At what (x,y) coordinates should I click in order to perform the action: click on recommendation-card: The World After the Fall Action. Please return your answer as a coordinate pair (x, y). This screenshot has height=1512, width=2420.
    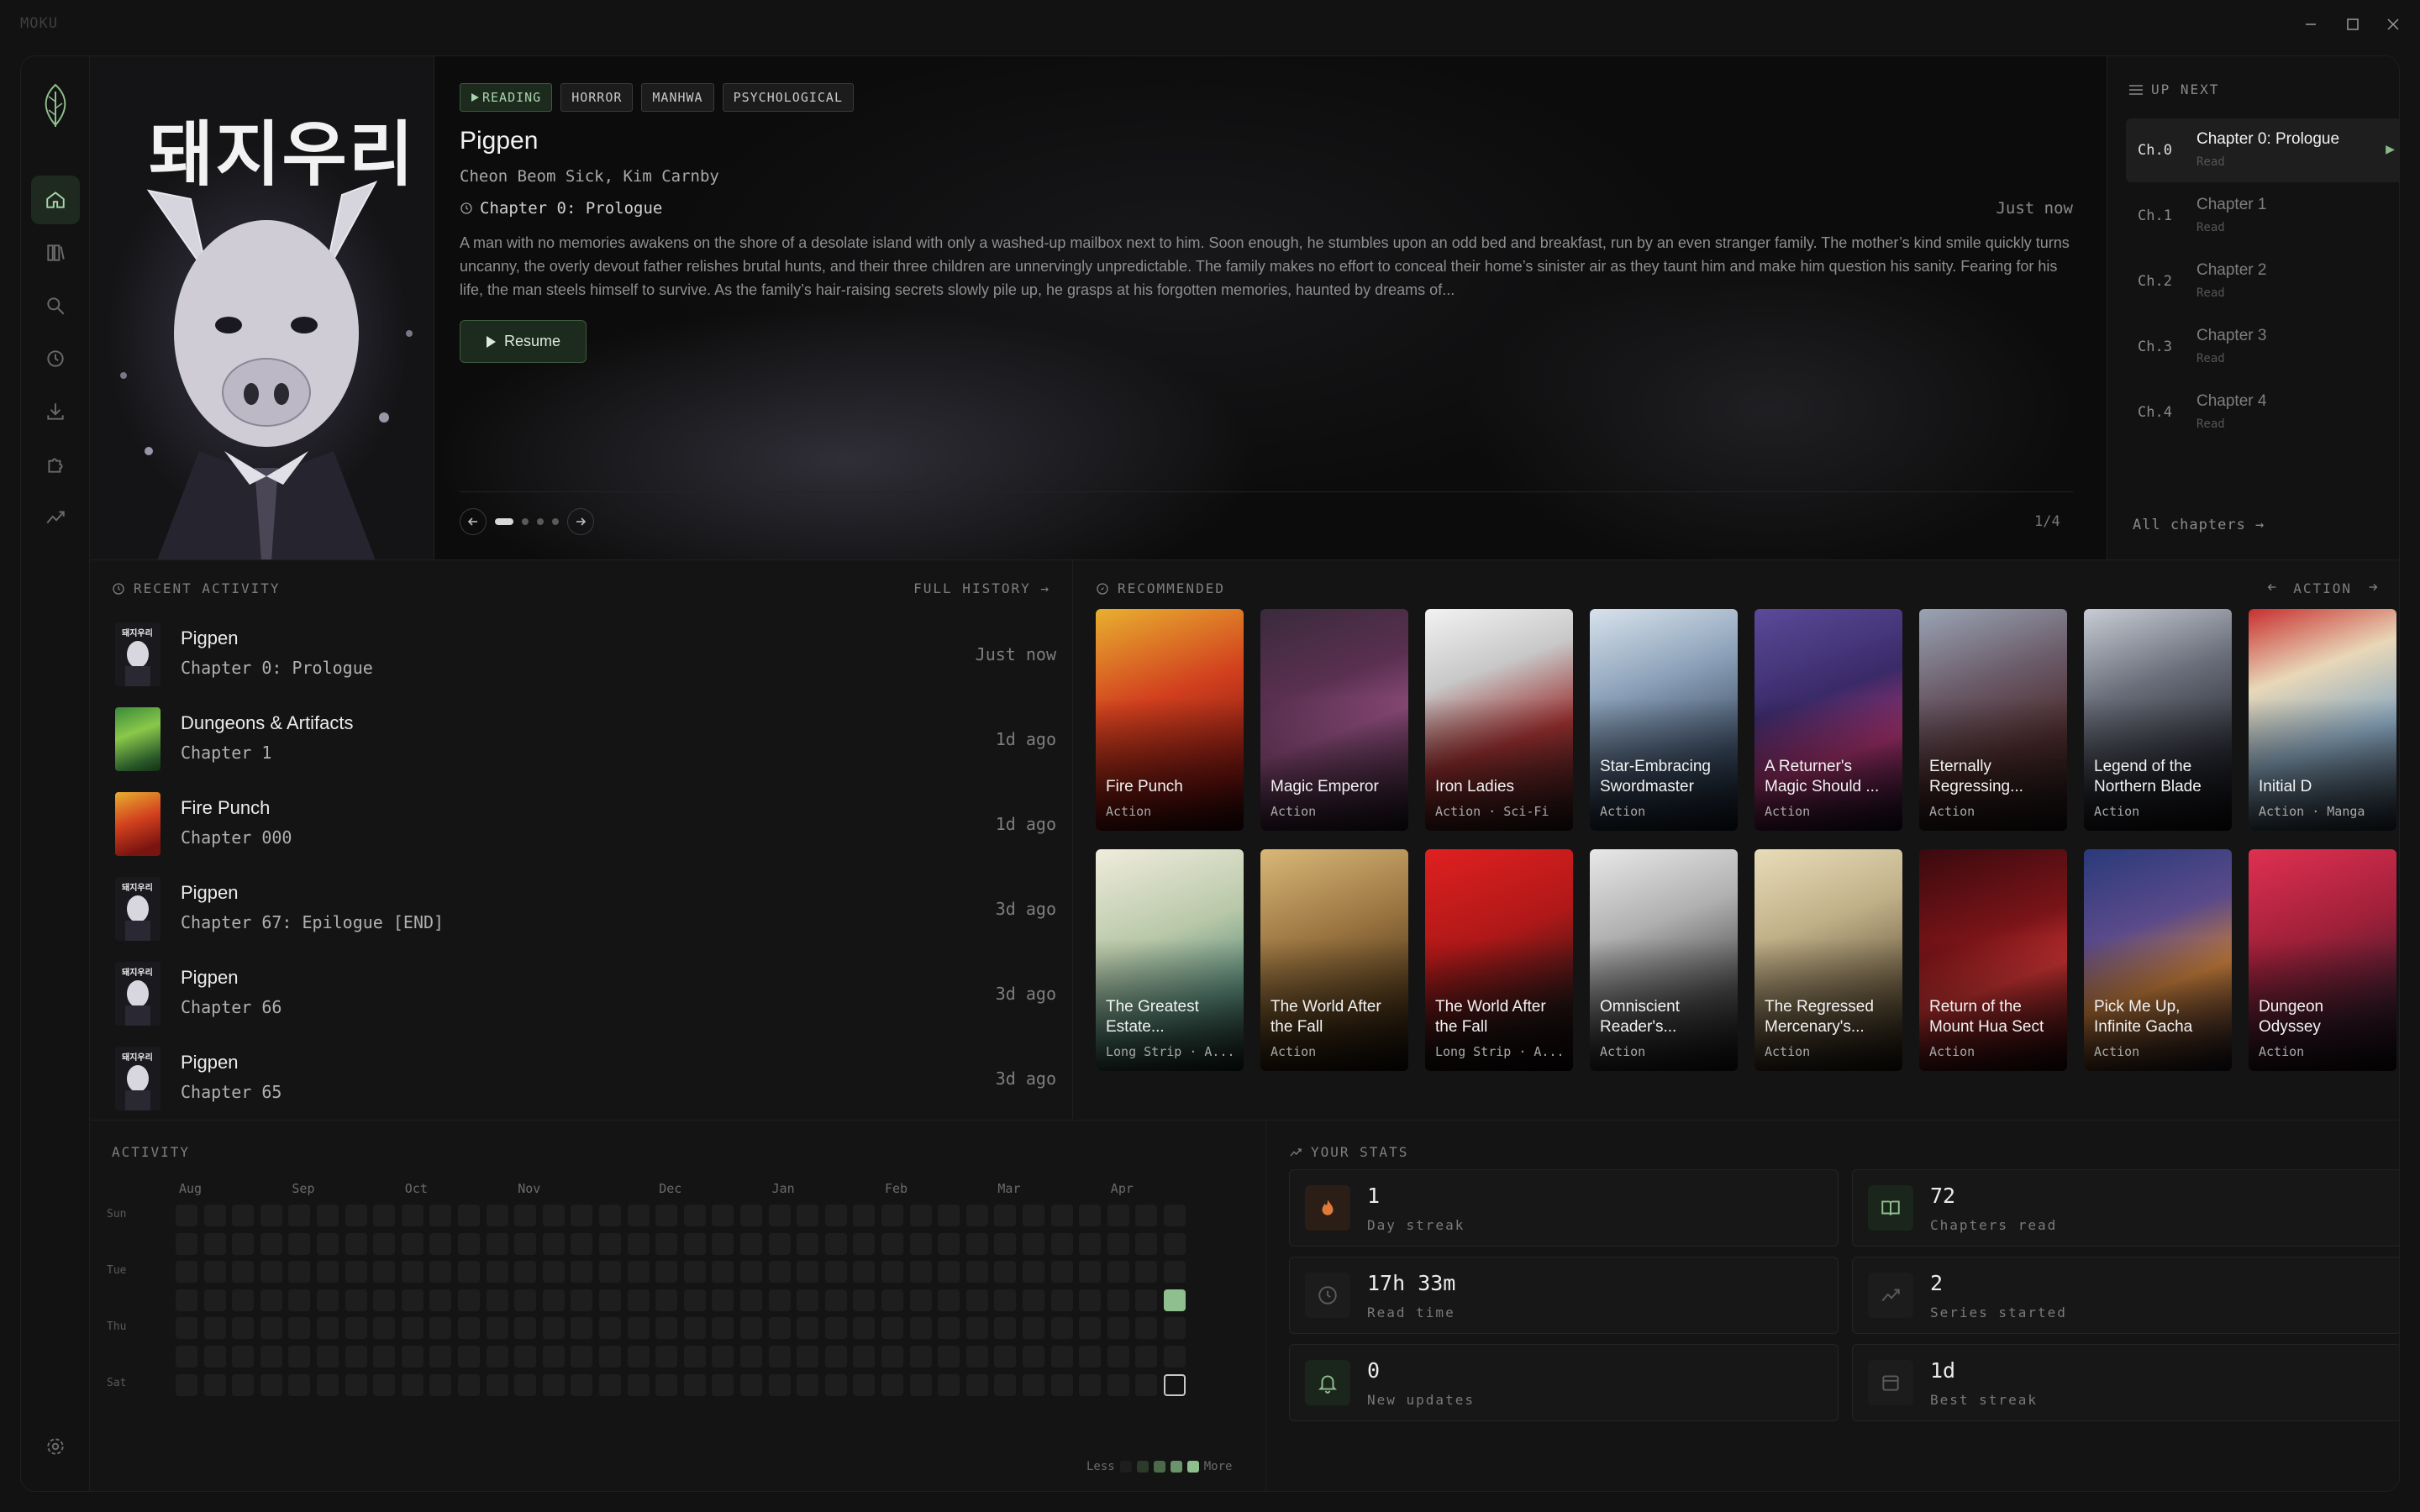
    Looking at the image, I should click on (1334, 960).